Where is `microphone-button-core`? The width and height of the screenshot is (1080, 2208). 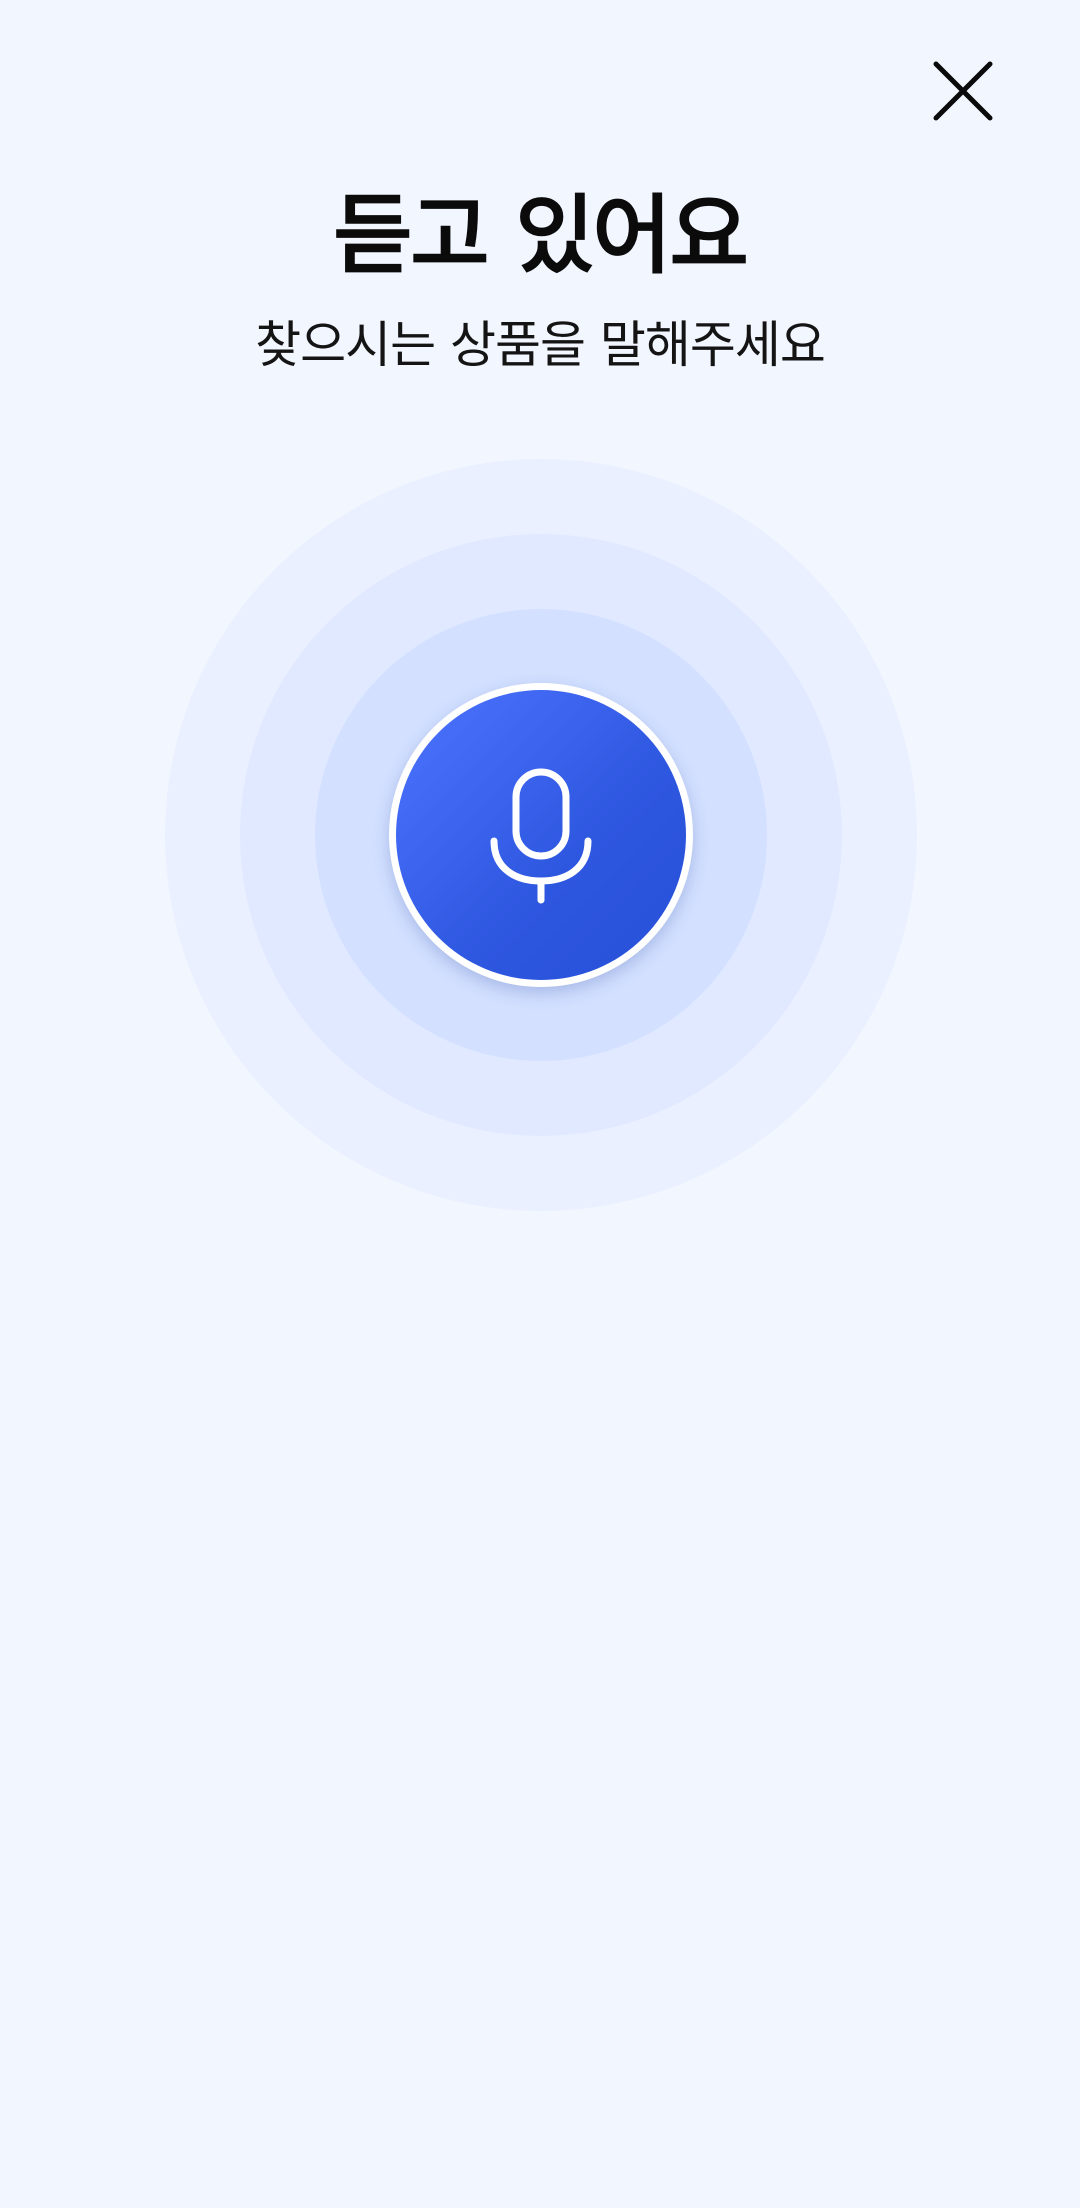 microphone-button-core is located at coordinates (541, 835).